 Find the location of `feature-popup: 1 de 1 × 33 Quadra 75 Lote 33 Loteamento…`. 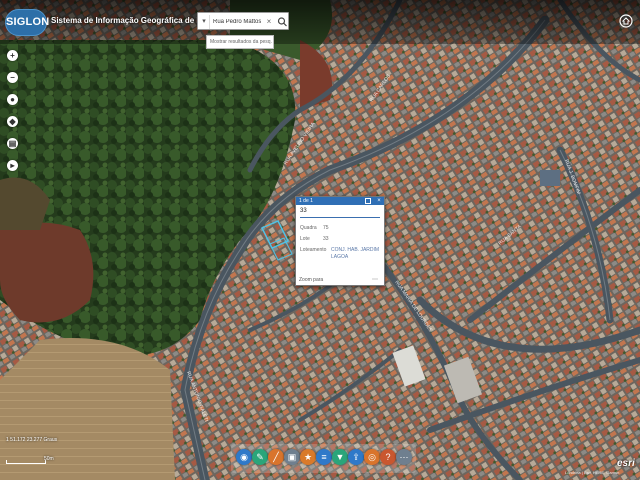

feature-popup: 1 de 1 × 33 Quadra 75 Lote 33 Loteamento… is located at coordinates (340, 241).